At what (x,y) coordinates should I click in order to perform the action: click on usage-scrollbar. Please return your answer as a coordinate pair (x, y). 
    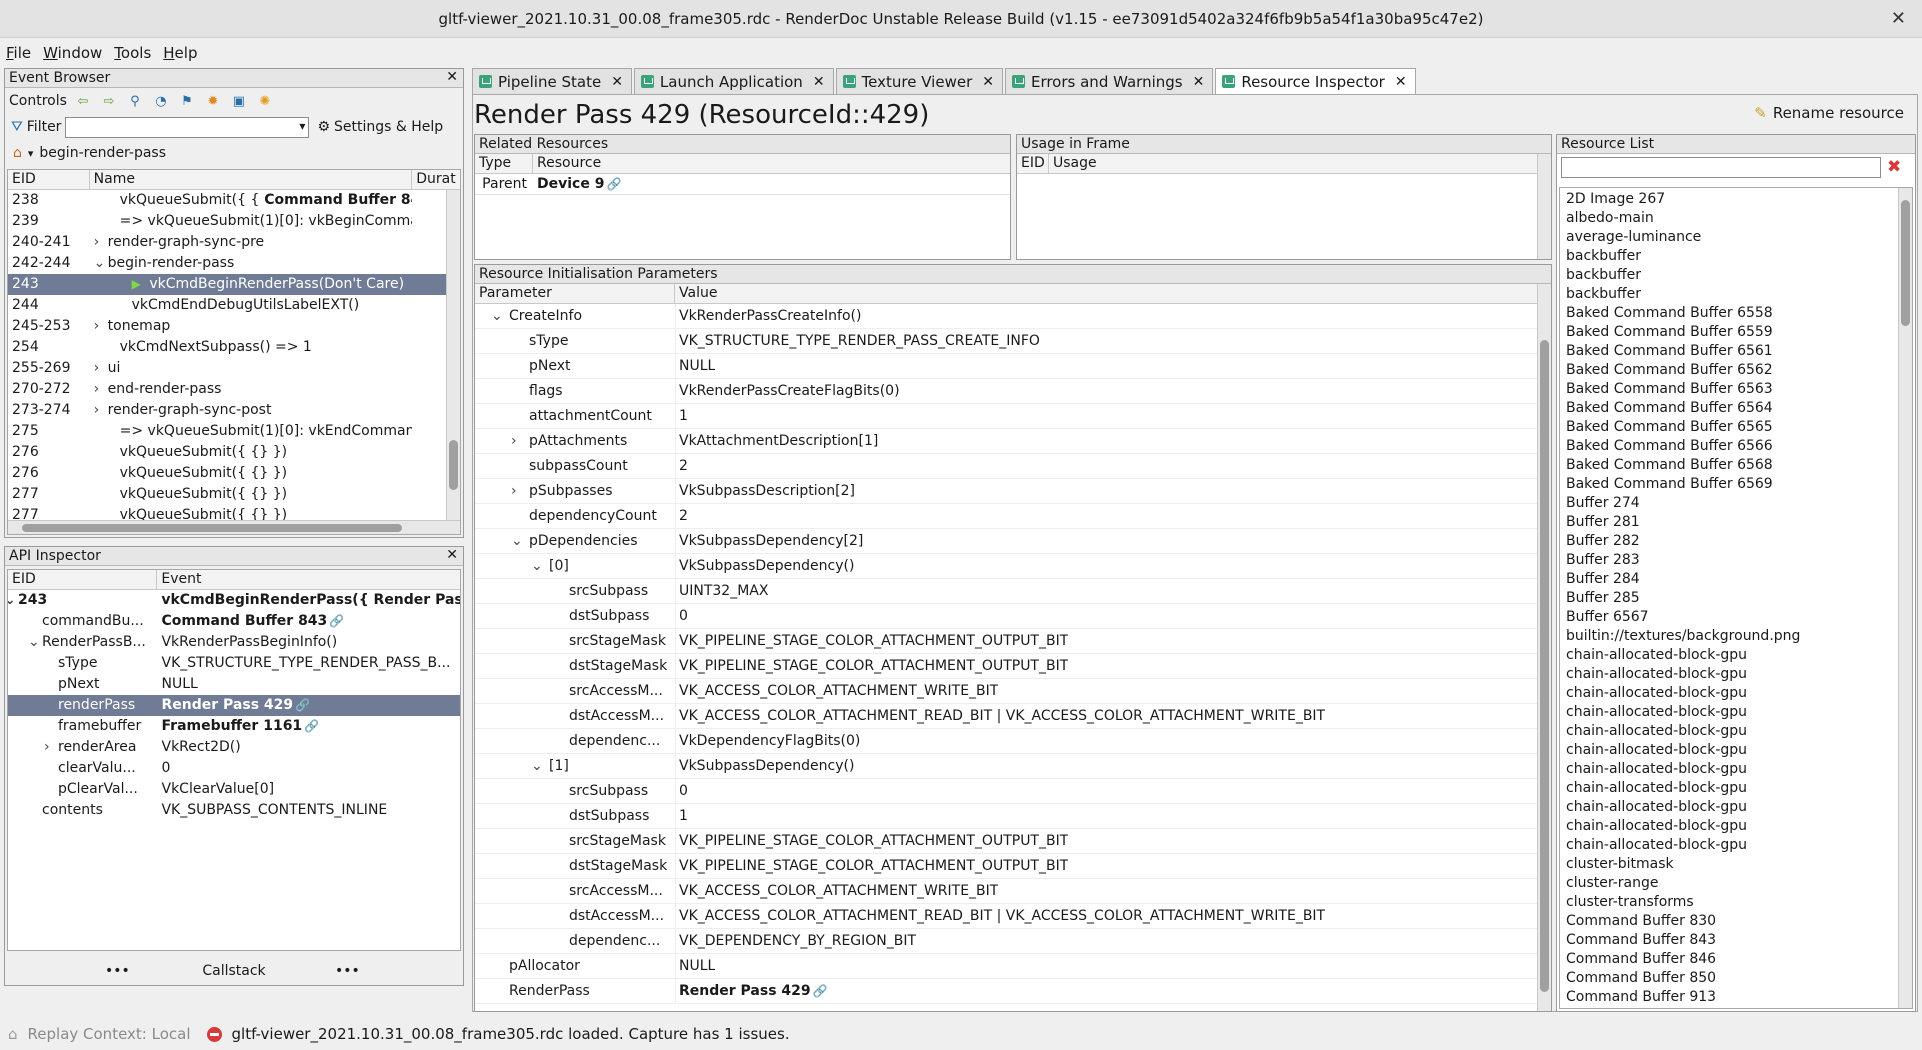
    Looking at the image, I should click on (1544, 206).